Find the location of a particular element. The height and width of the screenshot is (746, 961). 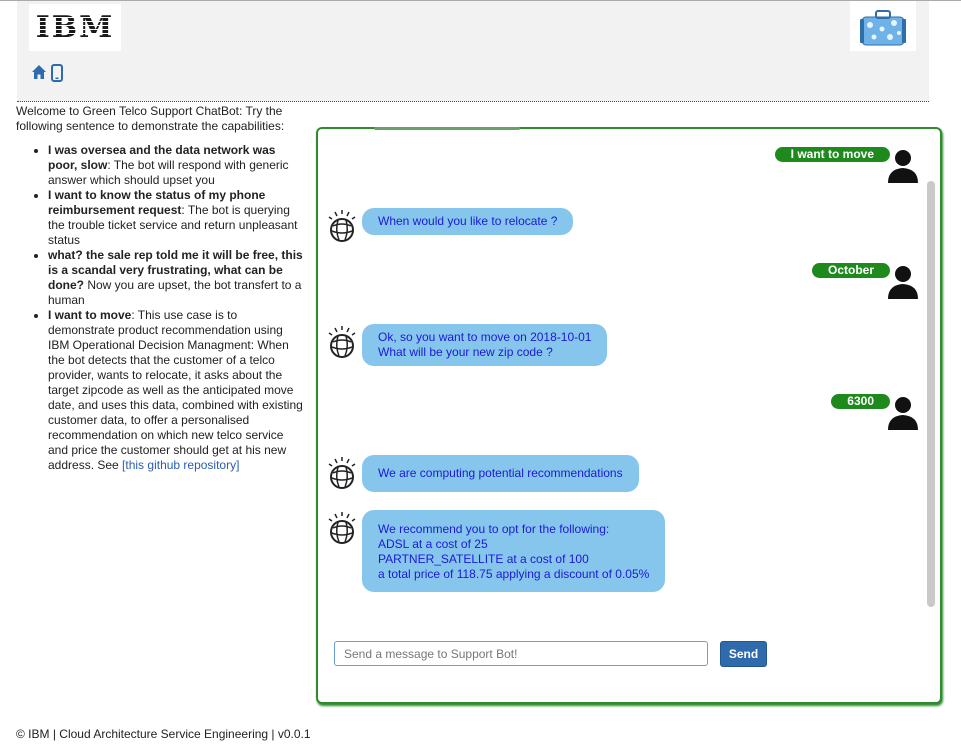

example-phrase: I want to move is located at coordinates (90, 315).